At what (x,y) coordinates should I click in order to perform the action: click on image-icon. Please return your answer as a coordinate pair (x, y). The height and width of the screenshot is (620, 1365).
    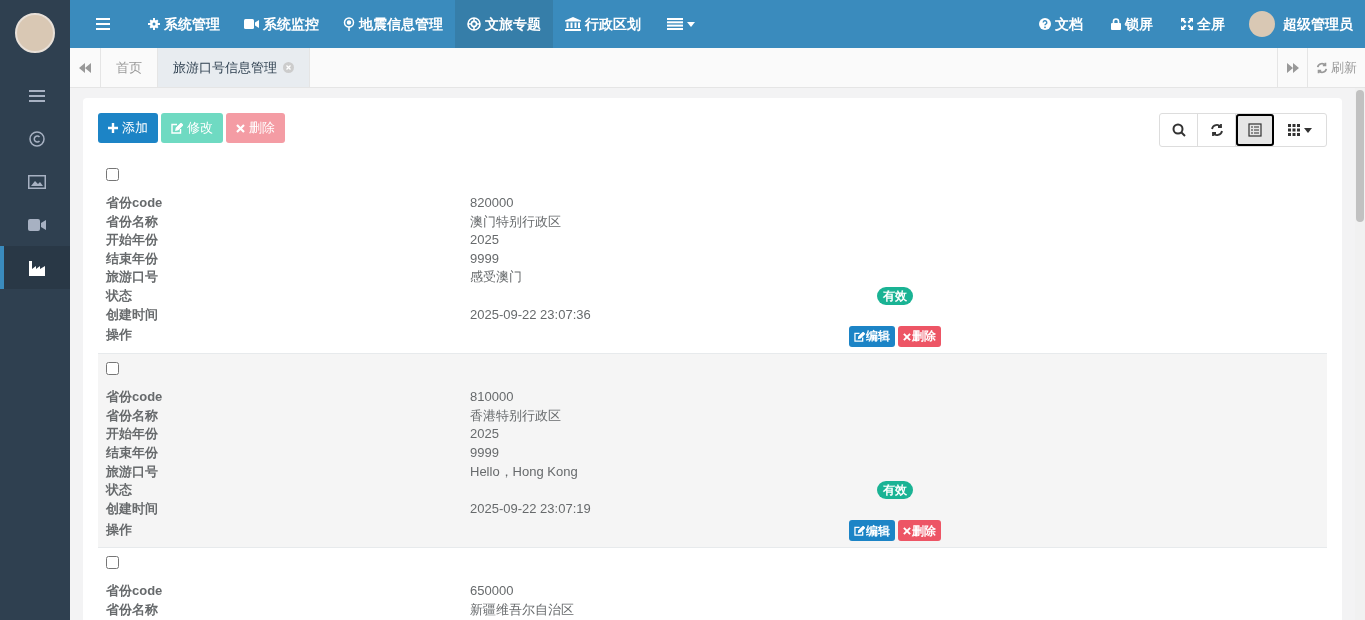
    Looking at the image, I should click on (37, 181).